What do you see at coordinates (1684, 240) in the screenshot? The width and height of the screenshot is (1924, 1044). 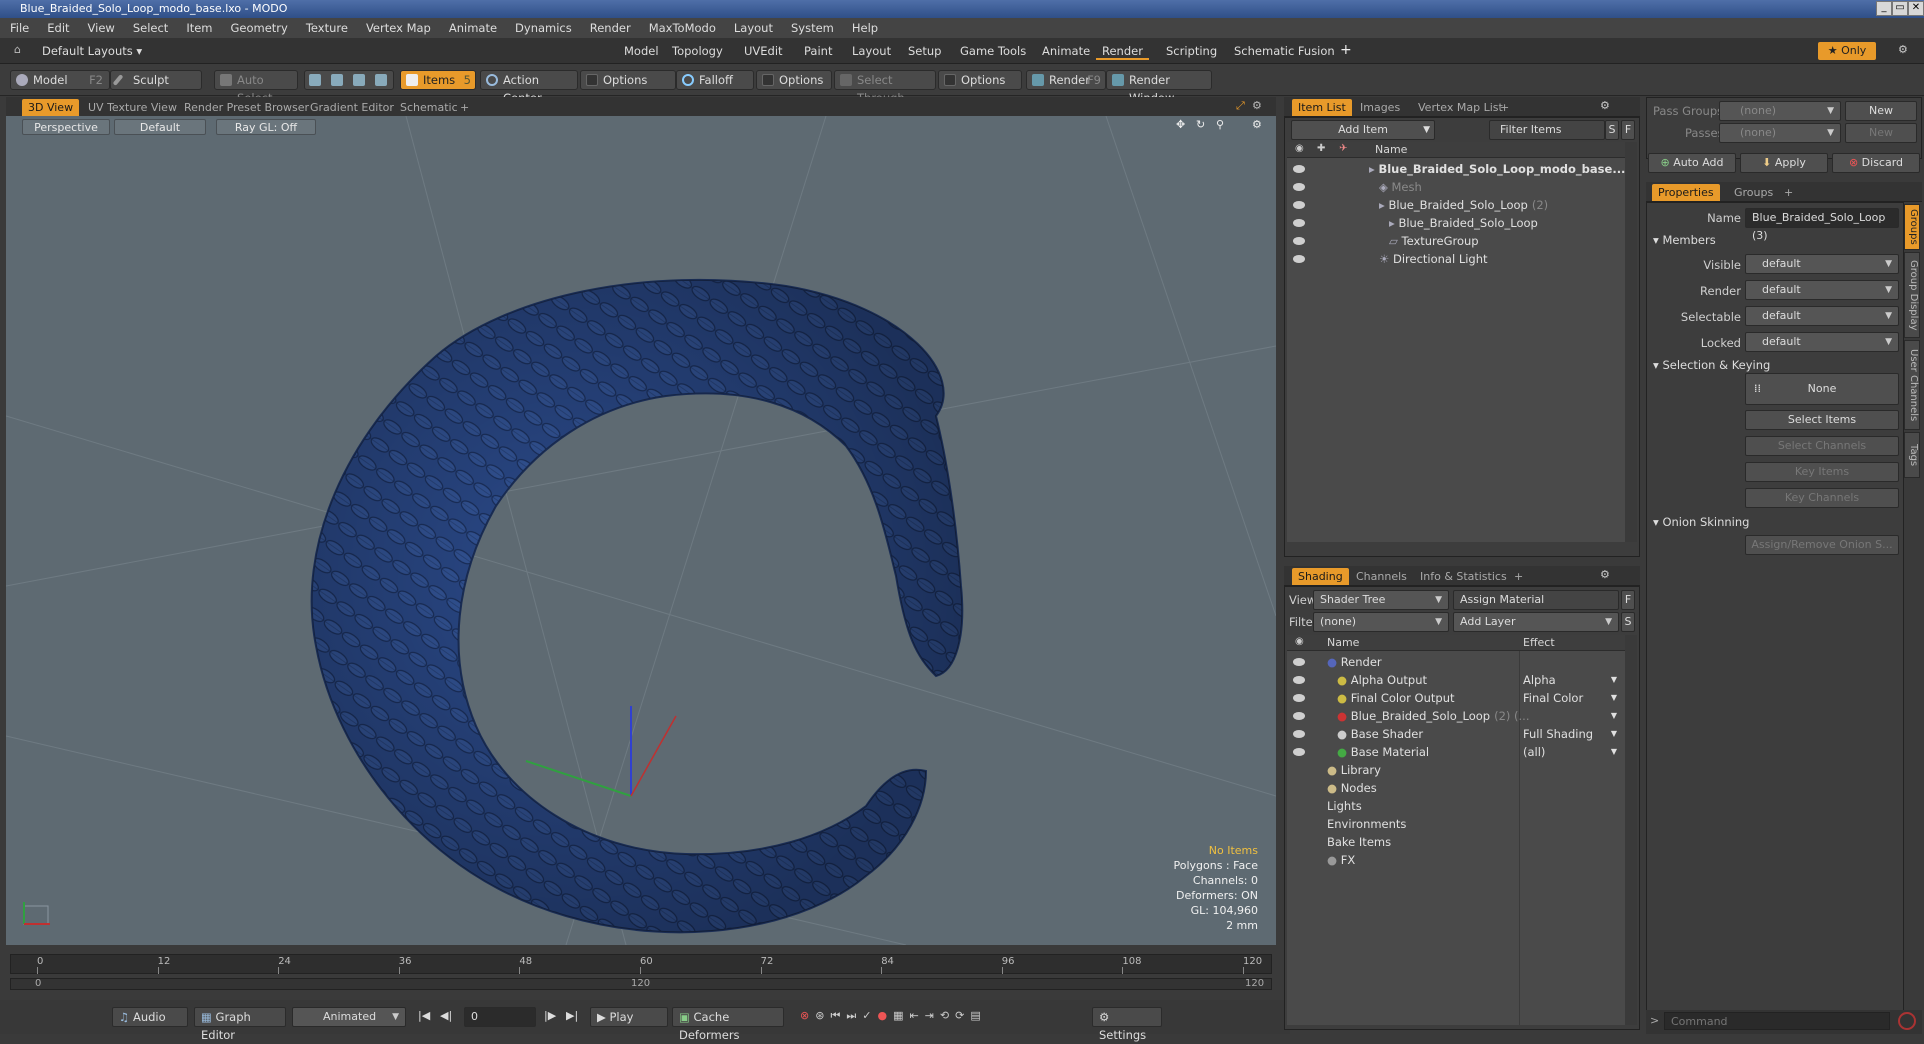 I see `members-section: ▾ Members` at bounding box center [1684, 240].